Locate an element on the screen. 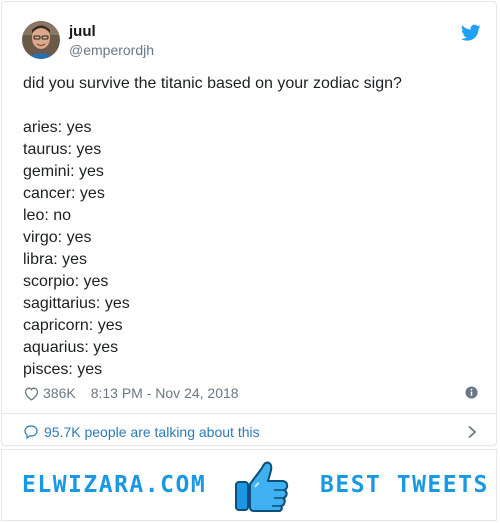  zodiac-line: scorpio: yes is located at coordinates (66, 281).